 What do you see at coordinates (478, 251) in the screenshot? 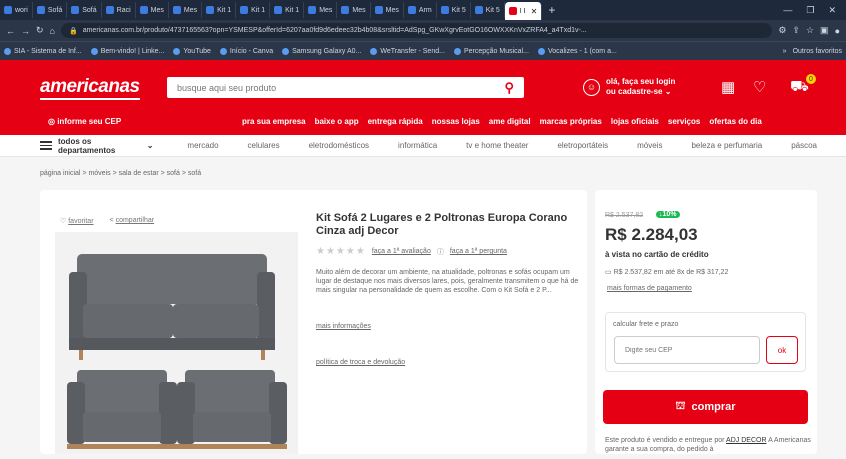
I see `first-question-link: faça a 1ª pergunta` at bounding box center [478, 251].